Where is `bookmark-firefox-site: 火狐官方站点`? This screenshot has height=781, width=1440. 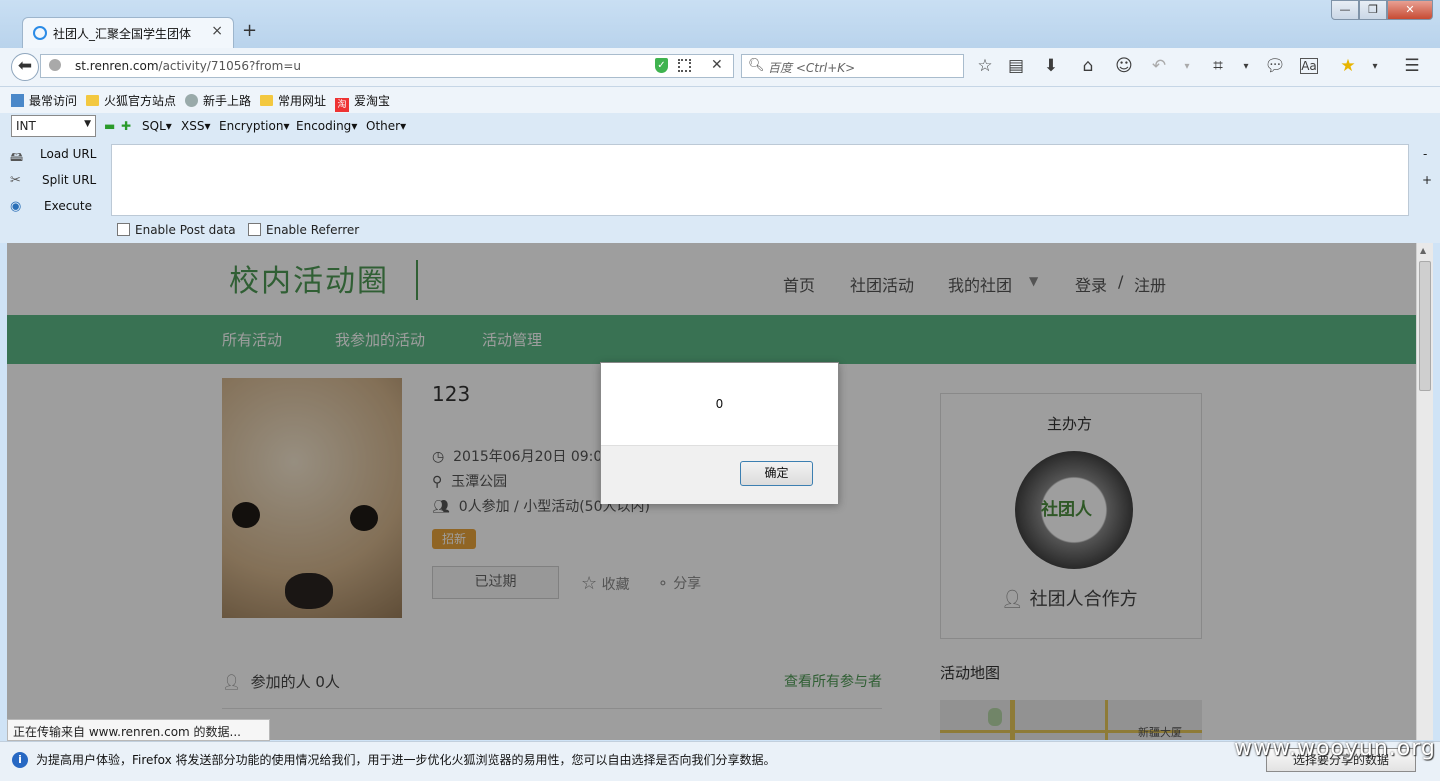 bookmark-firefox-site: 火狐官方站点 is located at coordinates (131, 100).